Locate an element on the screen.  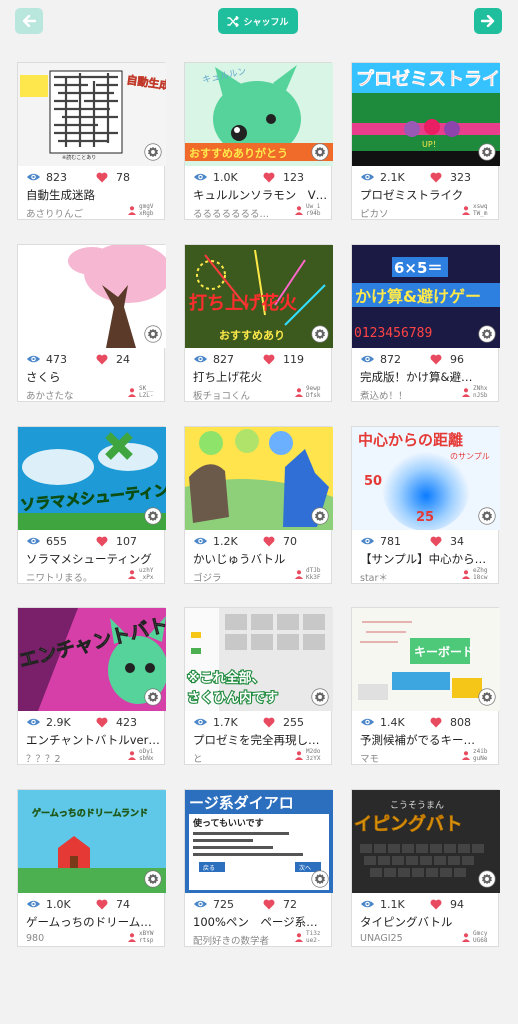
thumbnail: 自動生成迷路 ※読むことあり is located at coordinates (92, 114).